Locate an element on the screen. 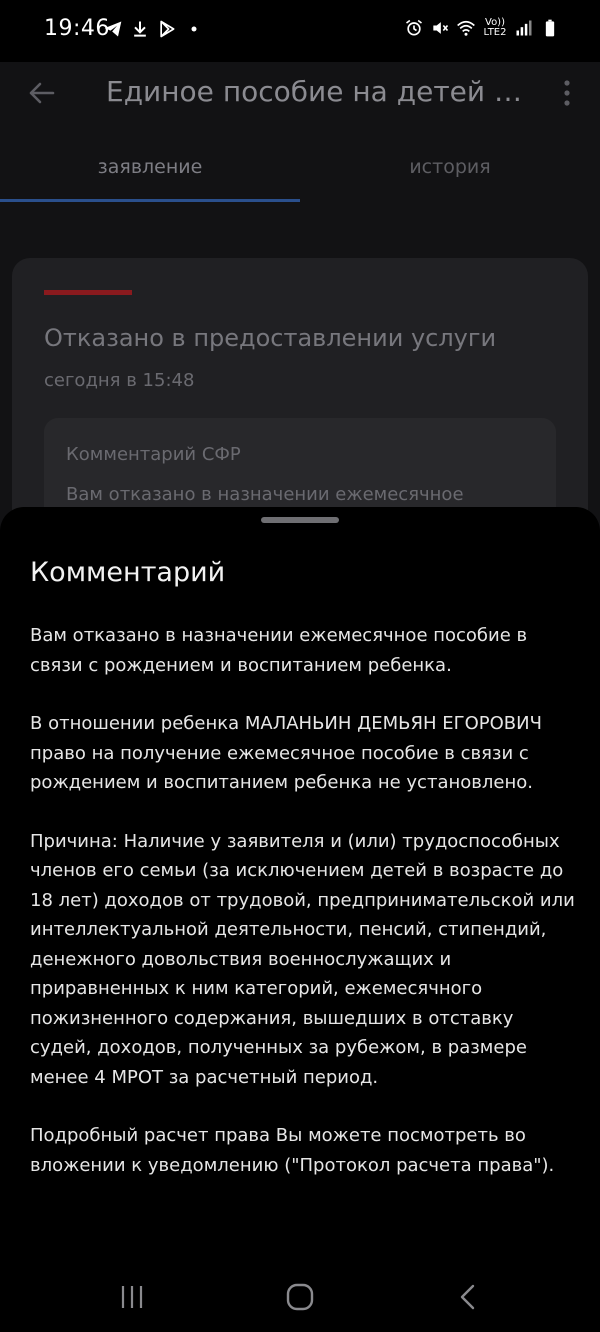 The height and width of the screenshot is (1332, 600). home-icon is located at coordinates (300, 1297).